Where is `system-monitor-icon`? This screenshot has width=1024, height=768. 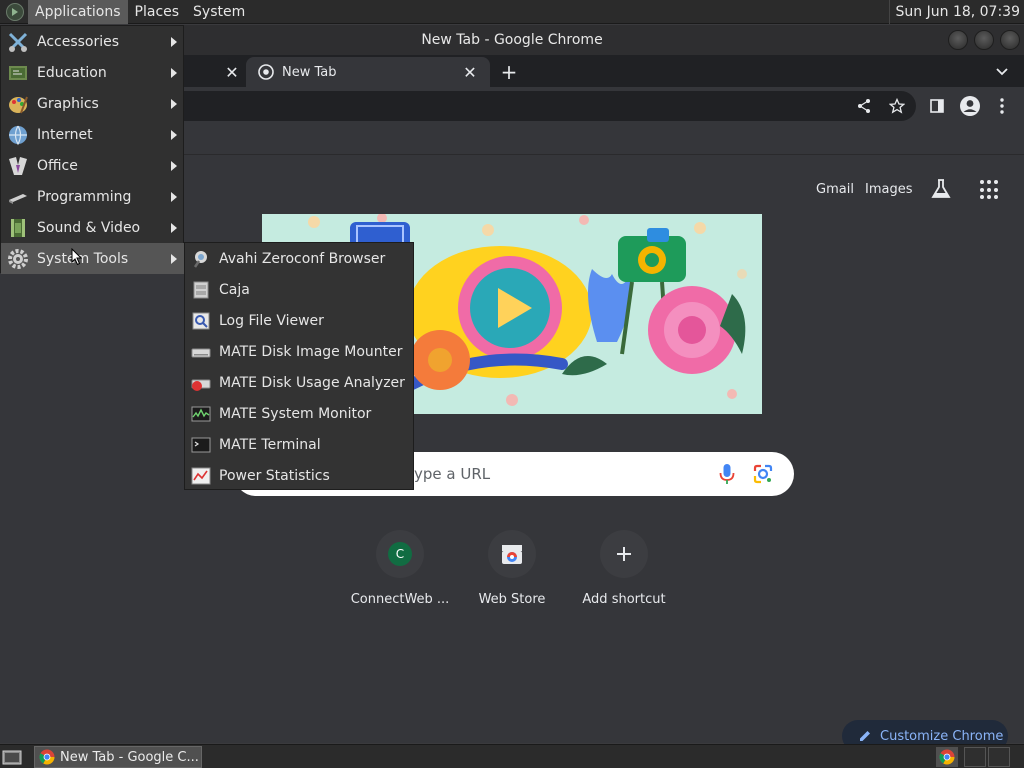
system-monitor-icon is located at coordinates (201, 413).